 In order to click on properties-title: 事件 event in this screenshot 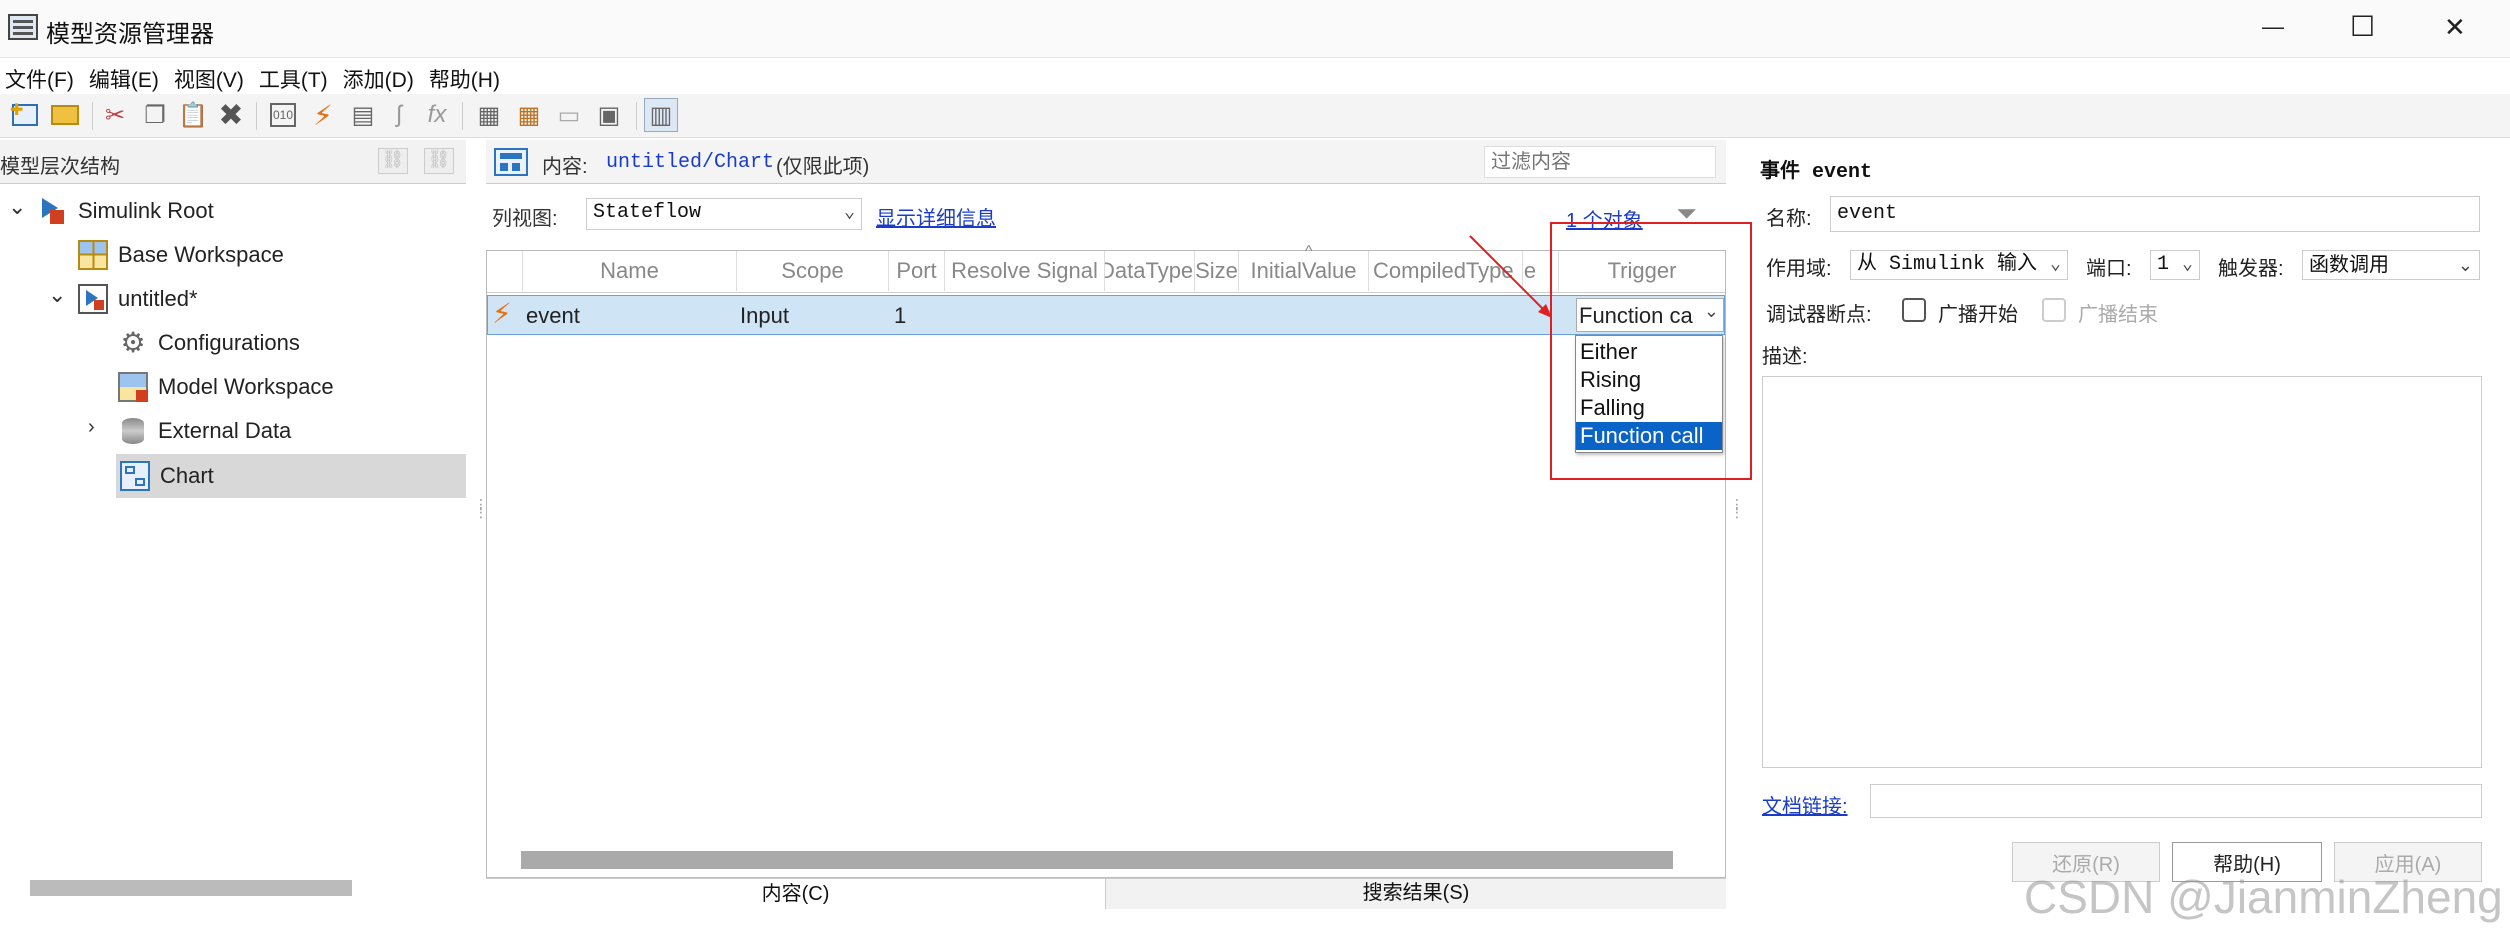, I will do `click(1816, 172)`.